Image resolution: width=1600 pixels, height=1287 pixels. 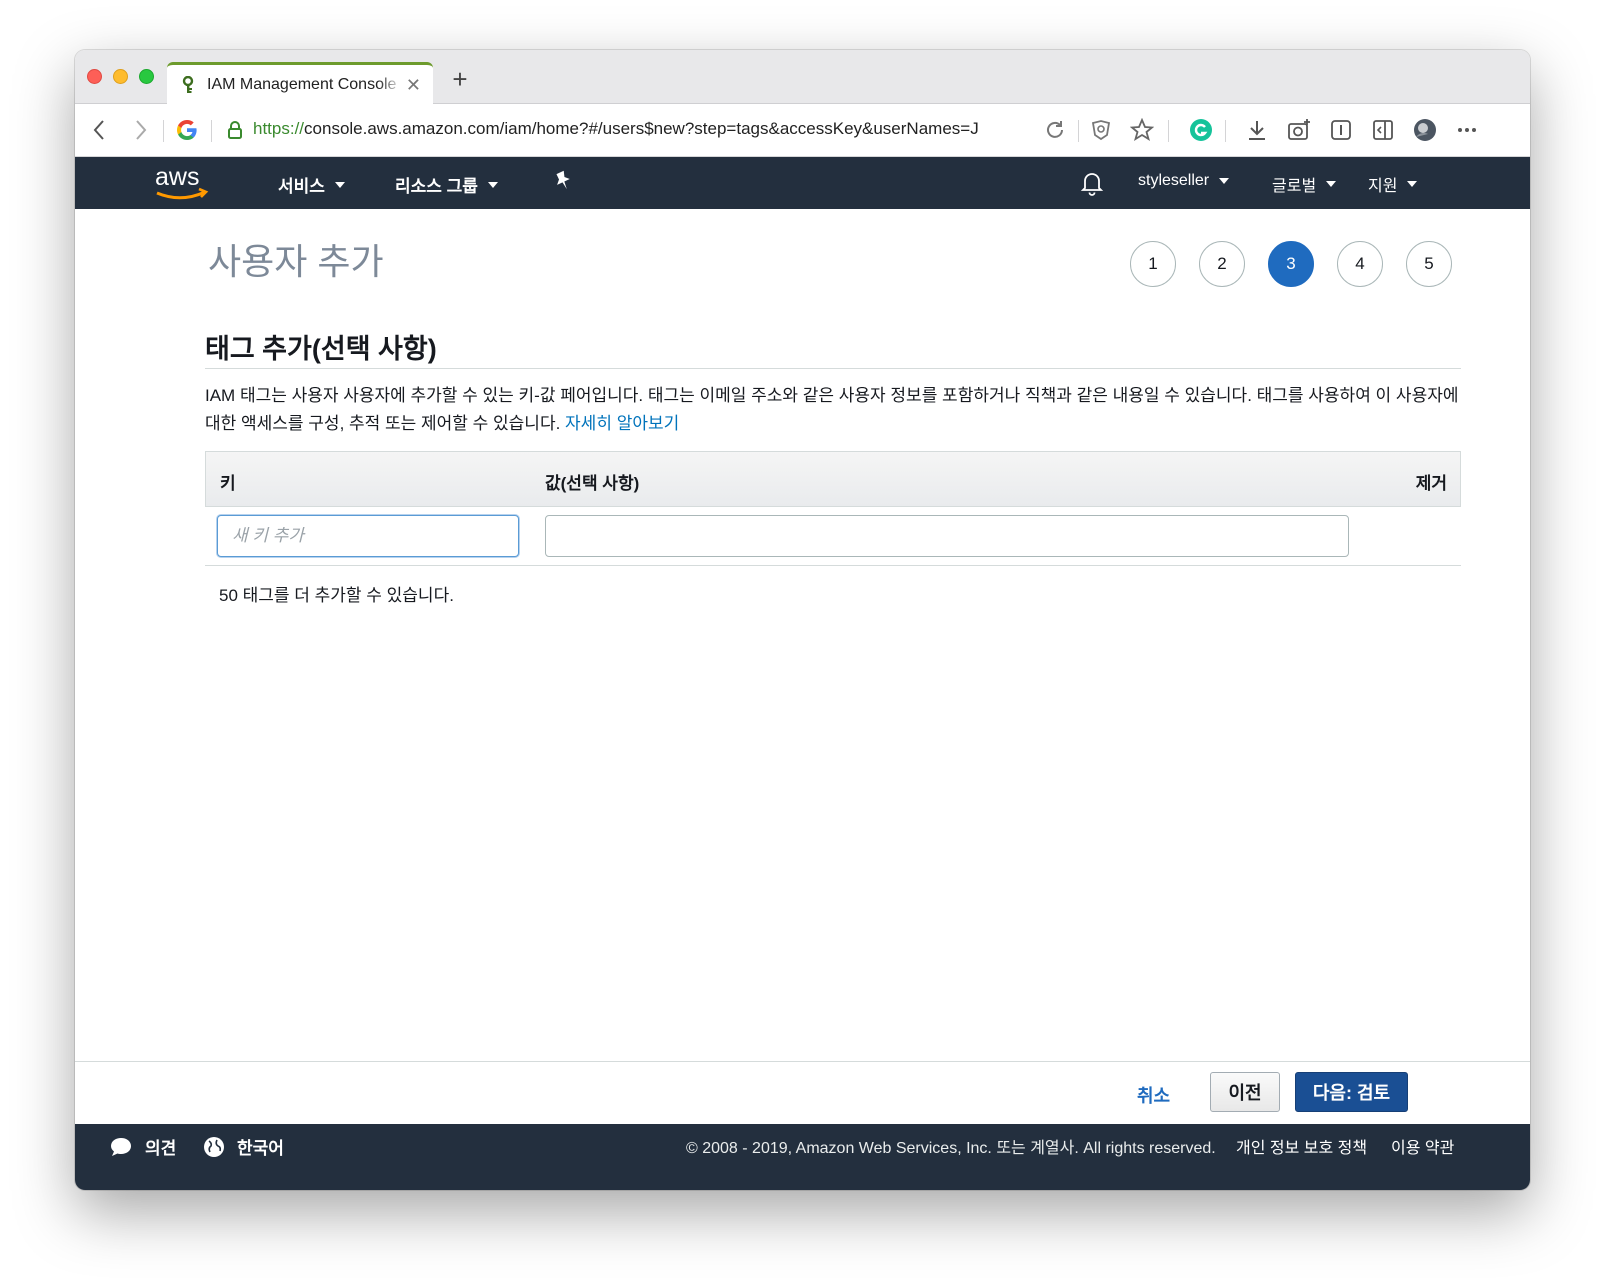 What do you see at coordinates (1092, 183) in the screenshot?
I see `notifications-bell-icon` at bounding box center [1092, 183].